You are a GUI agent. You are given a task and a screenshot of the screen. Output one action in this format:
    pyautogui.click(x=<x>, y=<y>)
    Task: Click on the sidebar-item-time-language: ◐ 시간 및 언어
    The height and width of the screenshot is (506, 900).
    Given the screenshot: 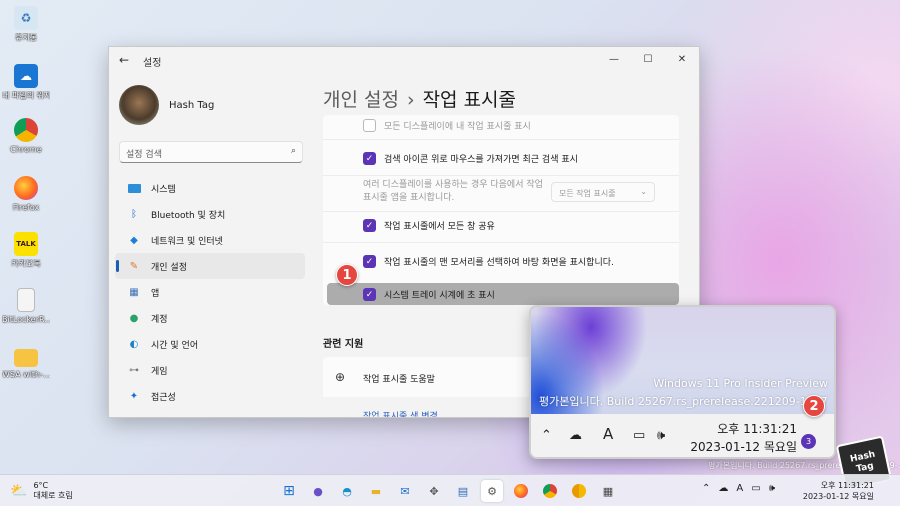 What is the action you would take?
    pyautogui.click(x=210, y=344)
    